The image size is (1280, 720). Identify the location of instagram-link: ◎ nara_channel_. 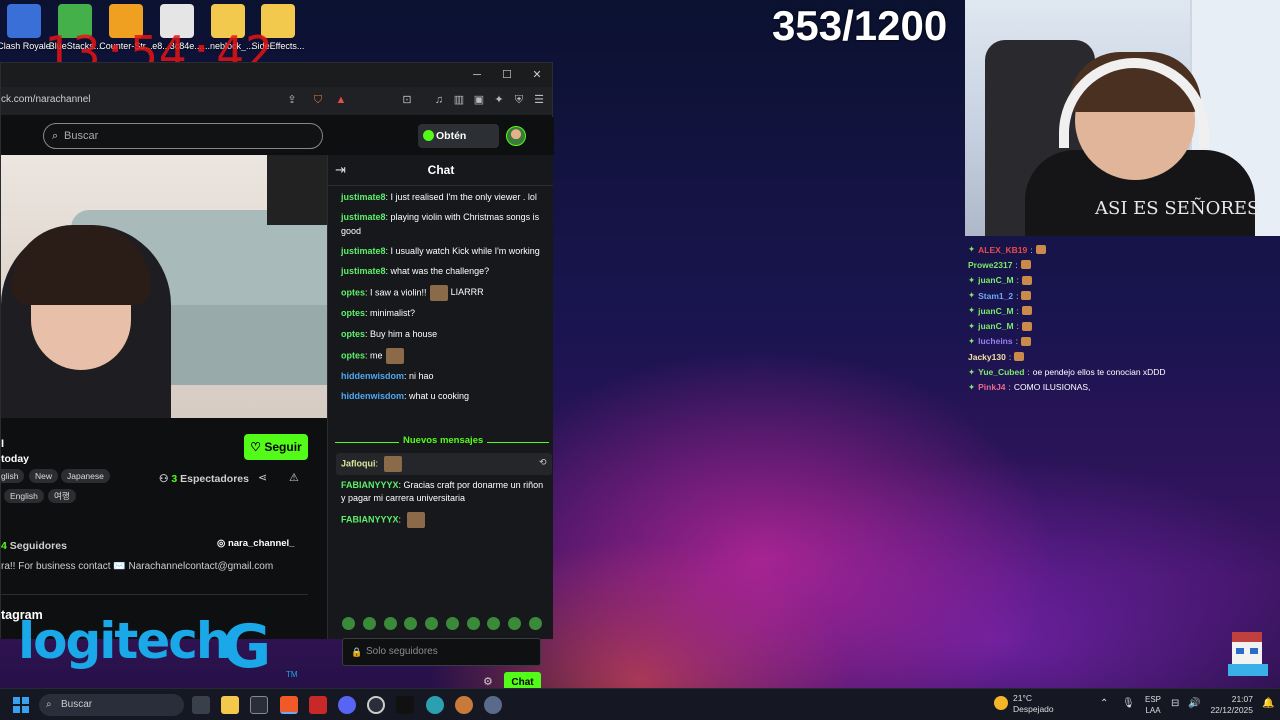
(255, 543).